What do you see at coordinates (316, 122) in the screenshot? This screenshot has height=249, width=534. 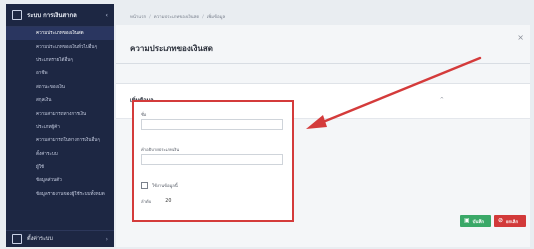 I see `arrow-head` at bounding box center [316, 122].